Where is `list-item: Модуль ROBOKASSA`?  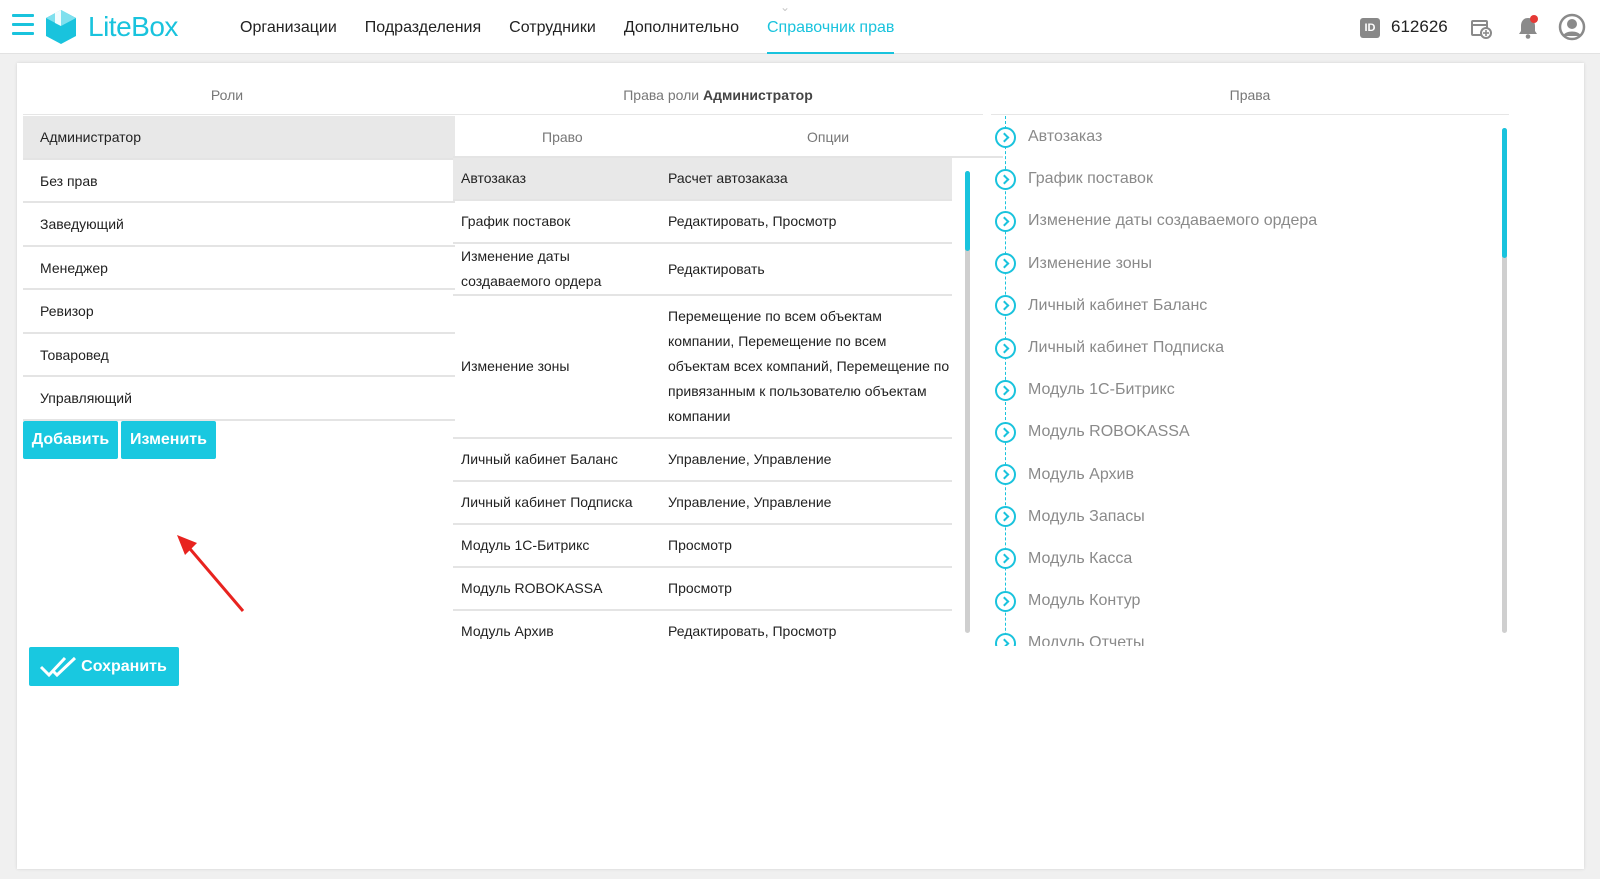
list-item: Модуль ROBOKASSA is located at coordinates (1241, 432).